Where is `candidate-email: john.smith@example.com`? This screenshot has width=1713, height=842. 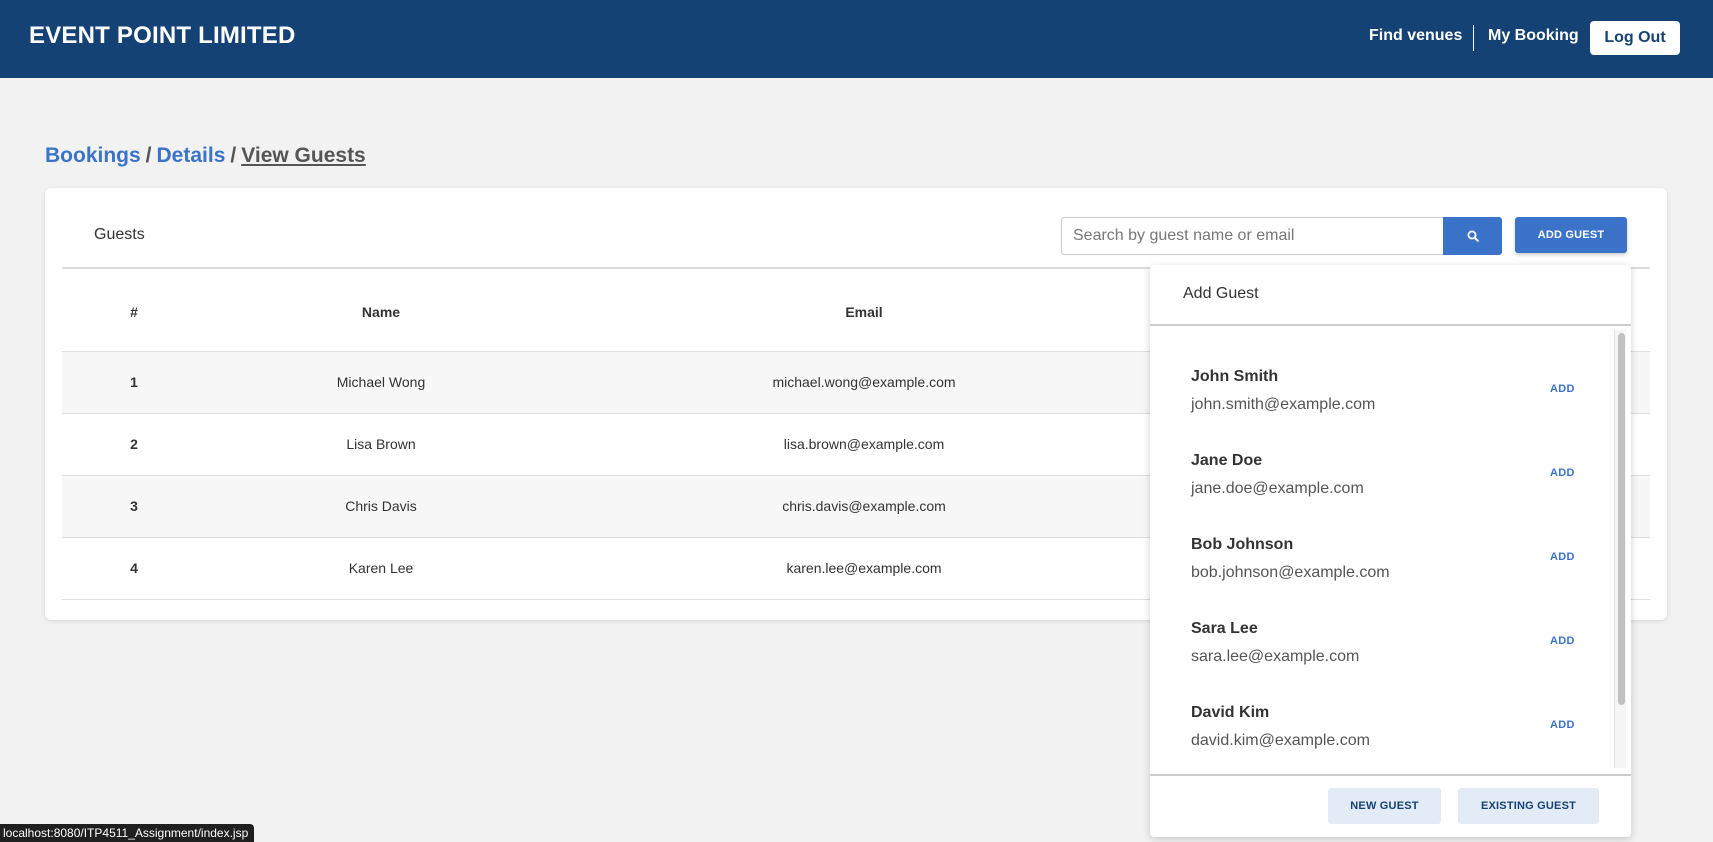
candidate-email: john.smith@example.com is located at coordinates (1283, 404).